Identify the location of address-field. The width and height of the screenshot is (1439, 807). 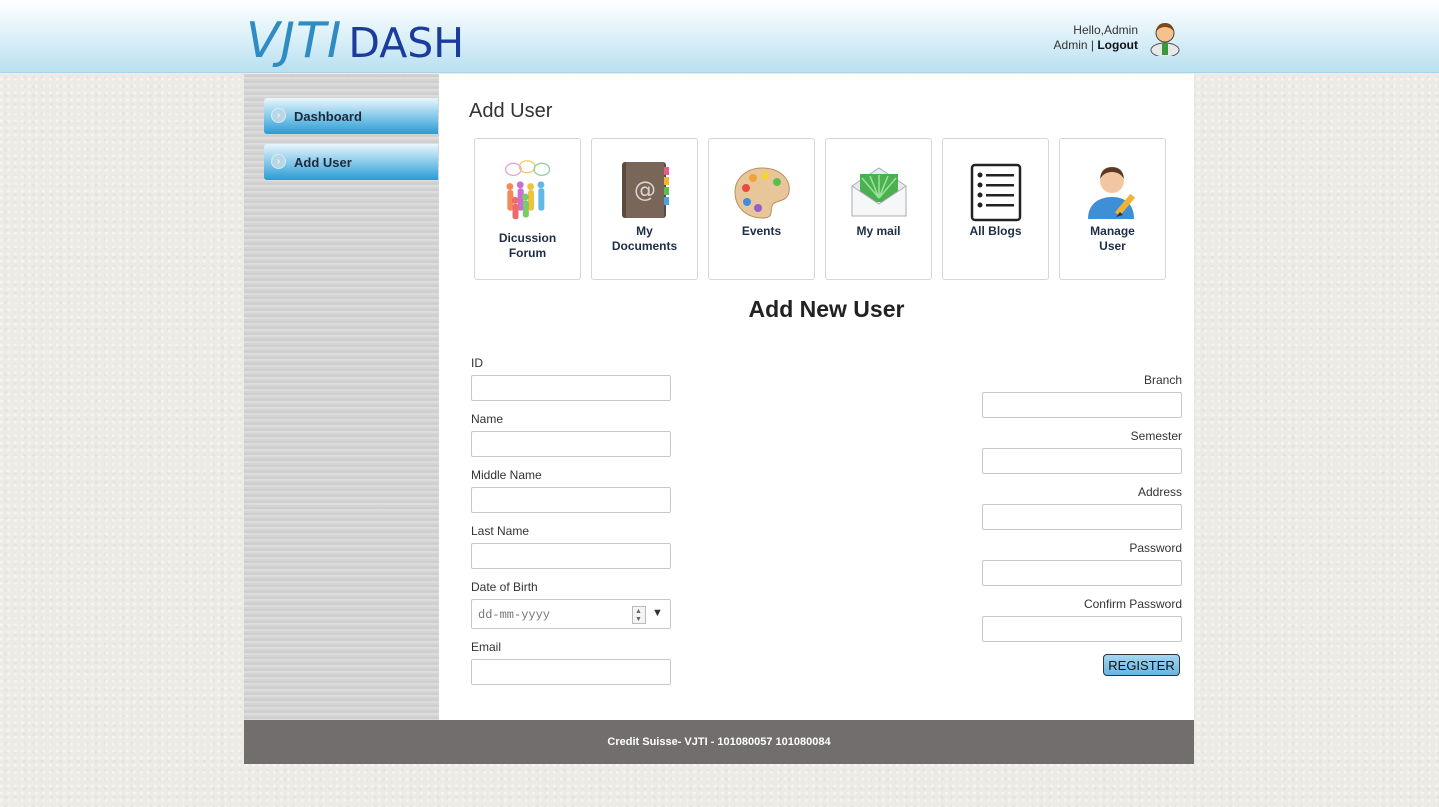
(1082, 517).